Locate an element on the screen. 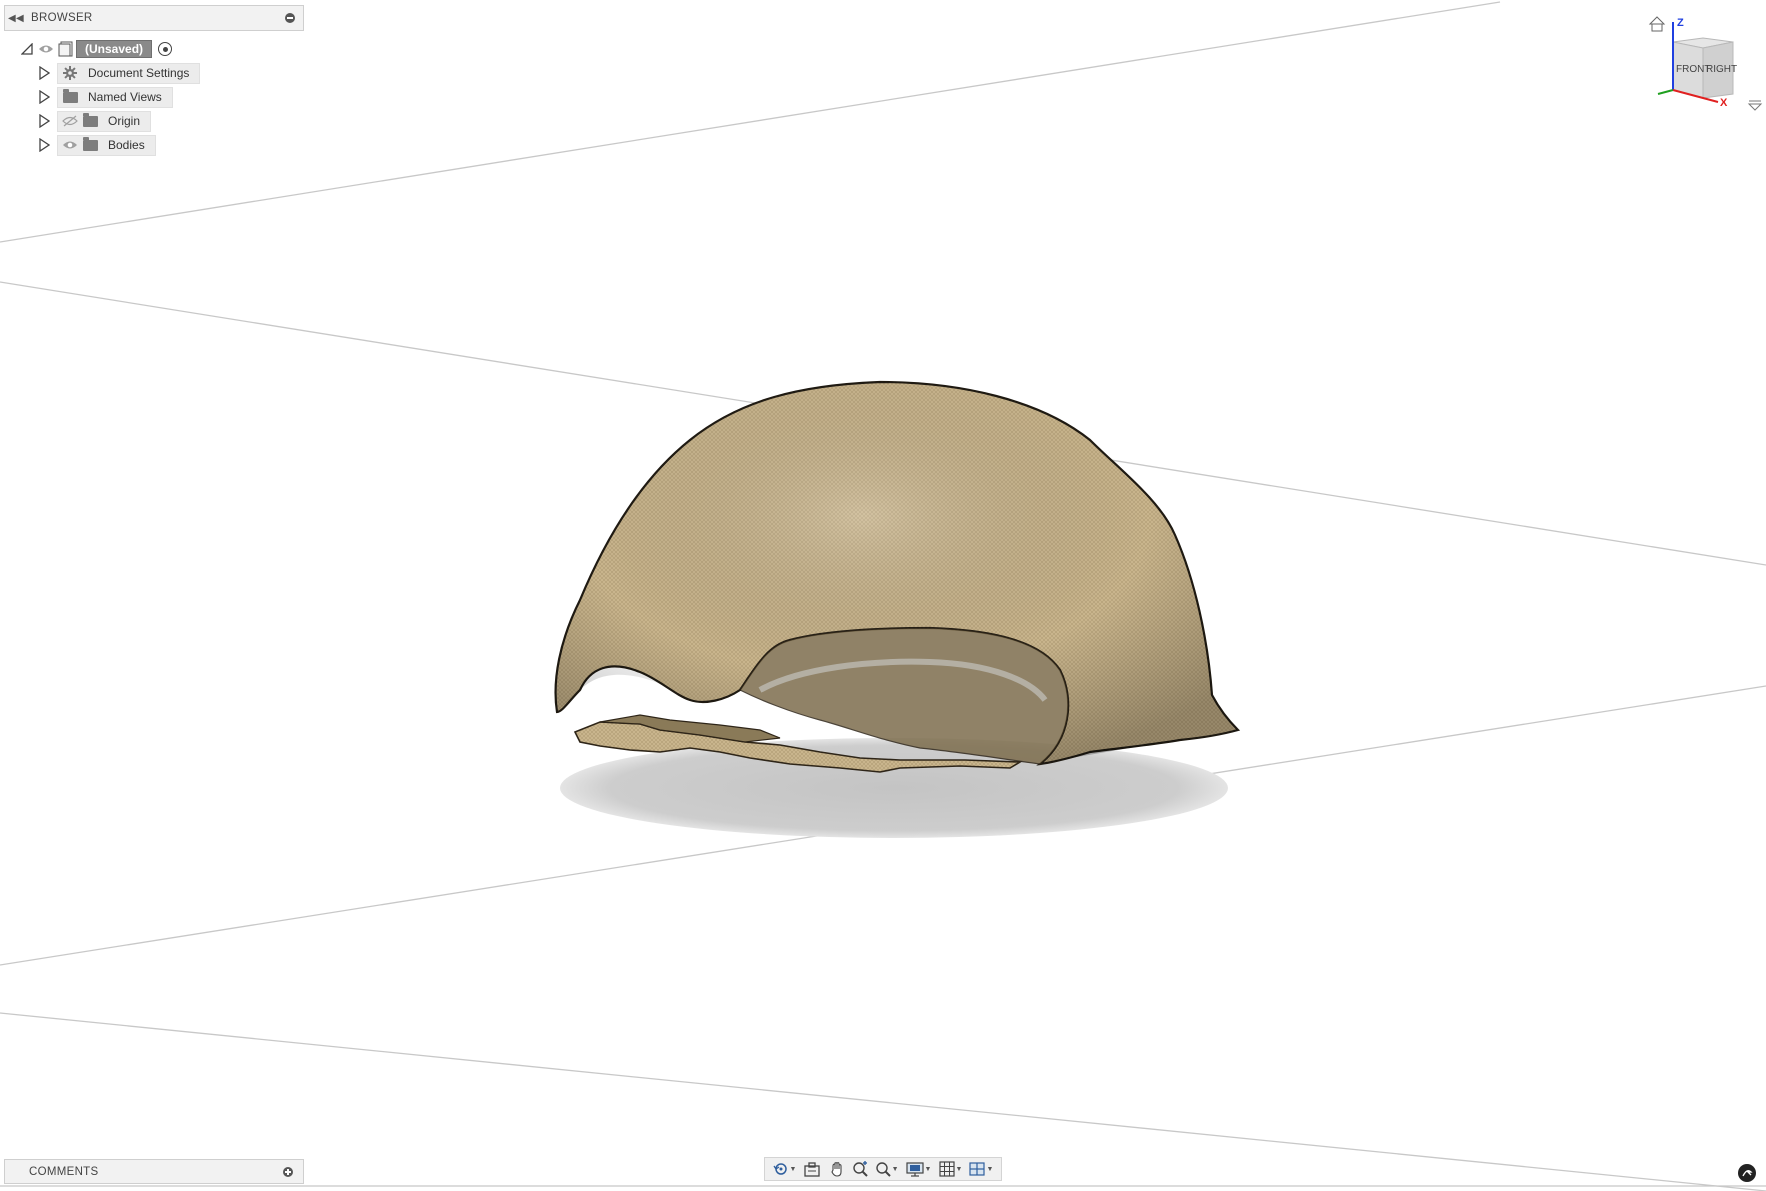  tree-item-origin: Origin is located at coordinates (154, 121).